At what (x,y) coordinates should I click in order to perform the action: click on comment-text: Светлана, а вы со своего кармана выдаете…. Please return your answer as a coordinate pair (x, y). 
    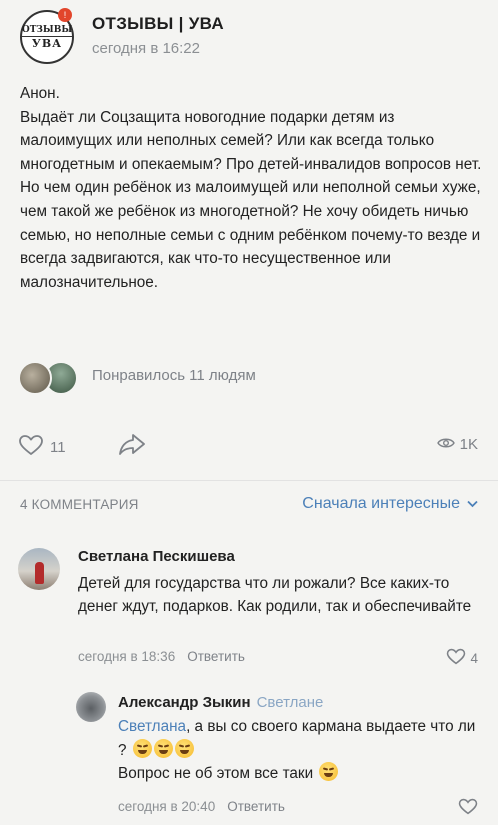
    Looking at the image, I should click on (298, 751).